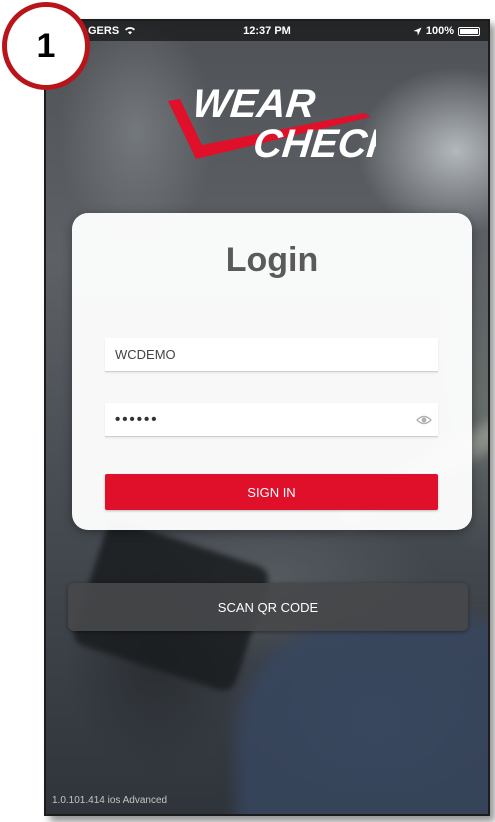 This screenshot has height=822, width=495. Describe the element at coordinates (256, 354) in the screenshot. I see `username-field` at that location.